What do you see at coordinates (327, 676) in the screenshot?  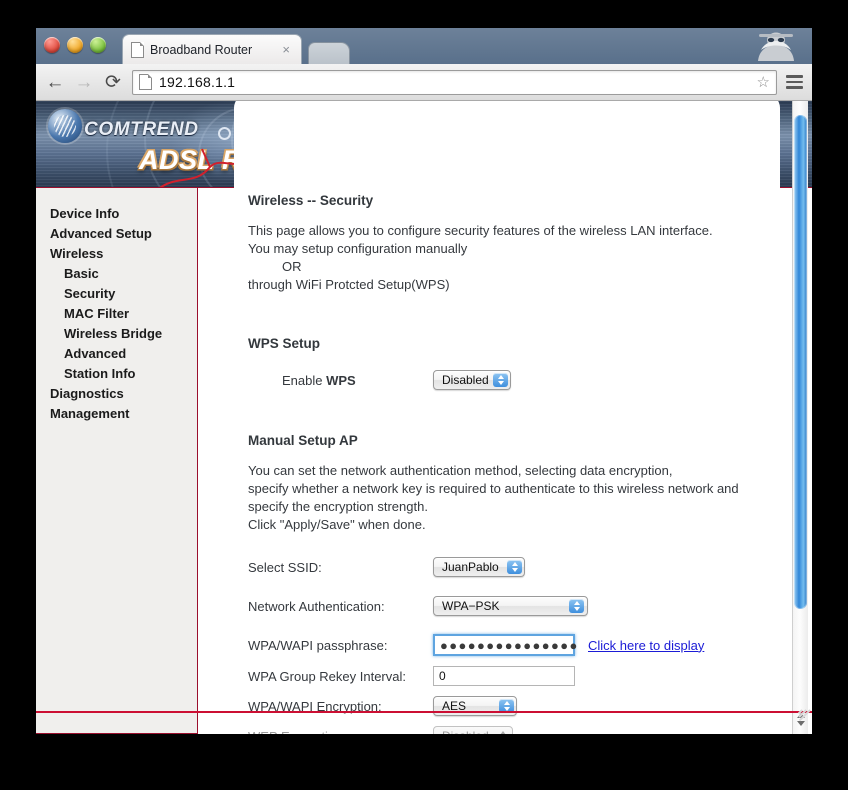 I see `rekey-interval-label: WPA Group Rekey Interval:` at bounding box center [327, 676].